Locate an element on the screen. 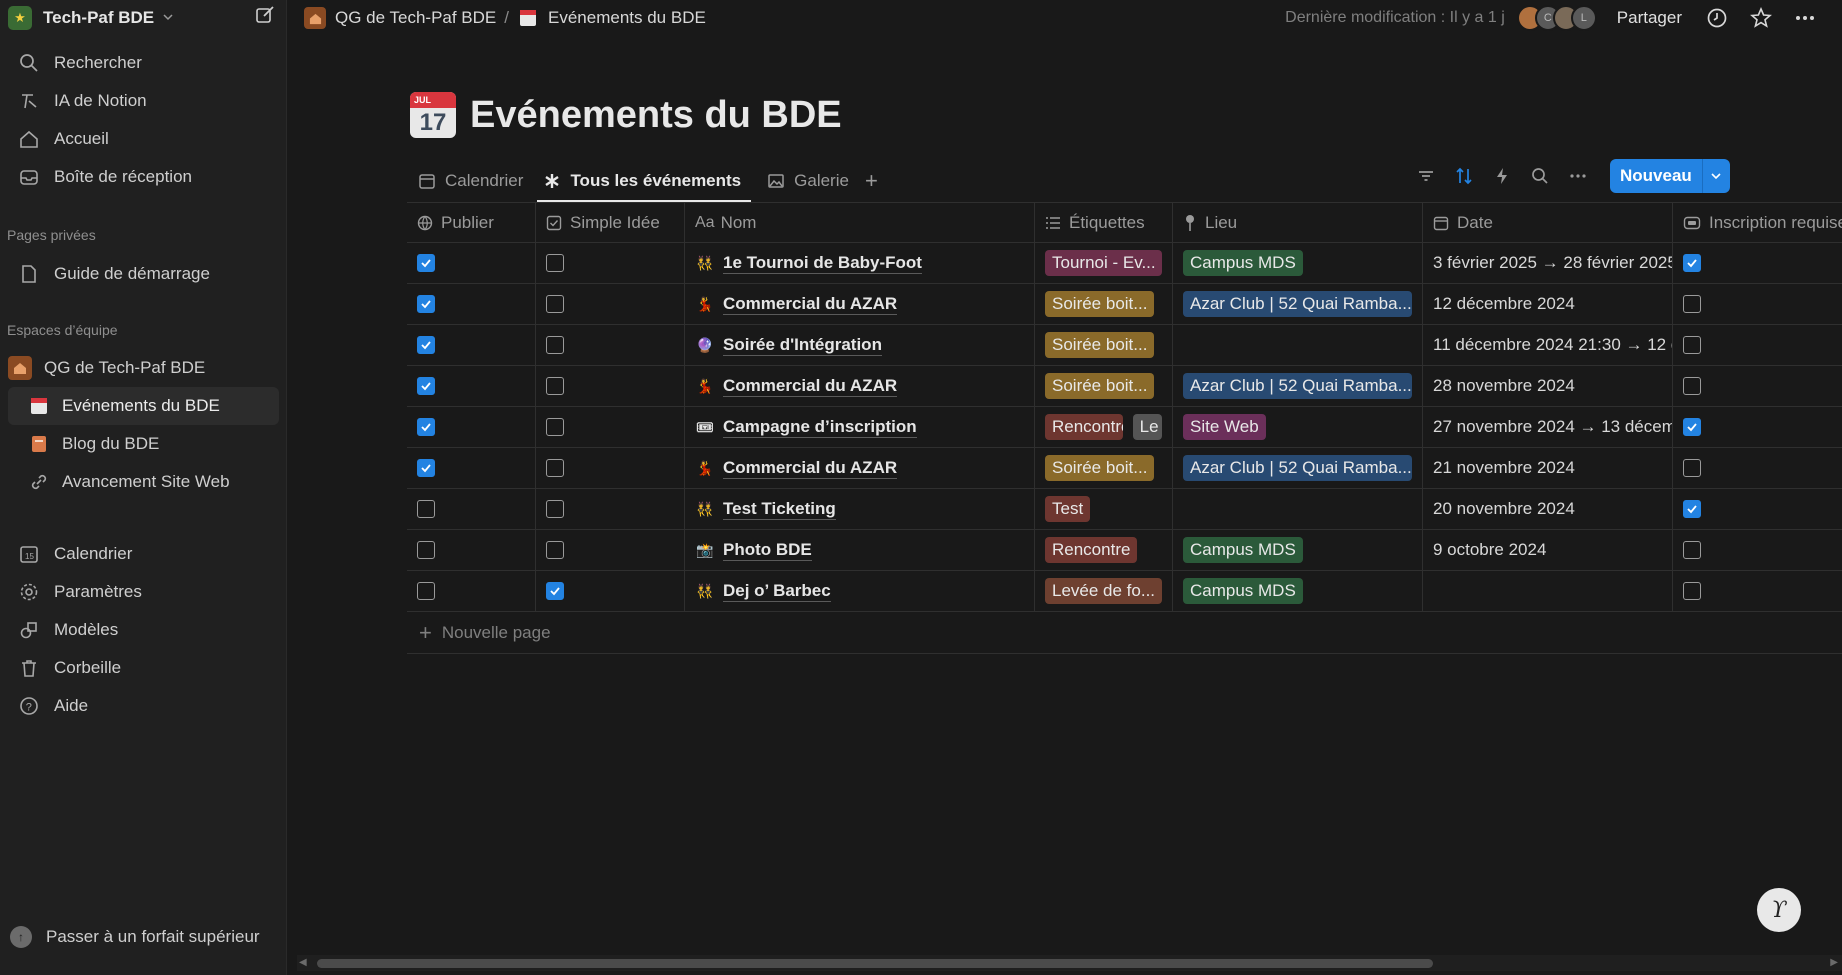 The width and height of the screenshot is (1842, 975). event-name: 👯 Dej o’ Barbec is located at coordinates (763, 591).